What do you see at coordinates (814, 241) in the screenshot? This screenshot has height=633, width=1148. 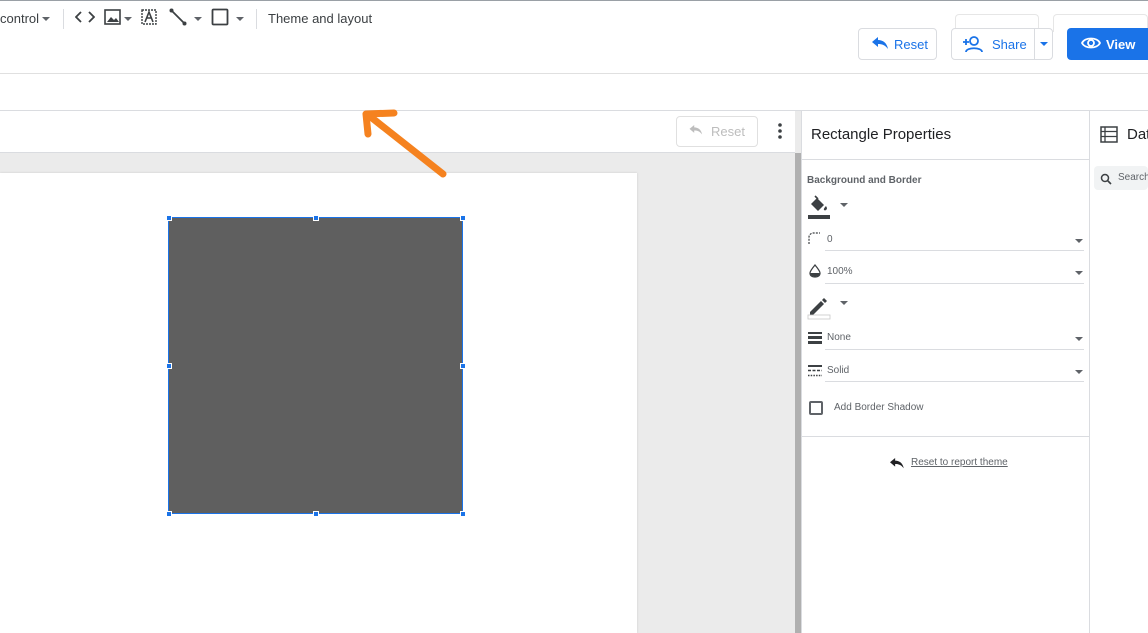 I see `corner-radius-icon` at bounding box center [814, 241].